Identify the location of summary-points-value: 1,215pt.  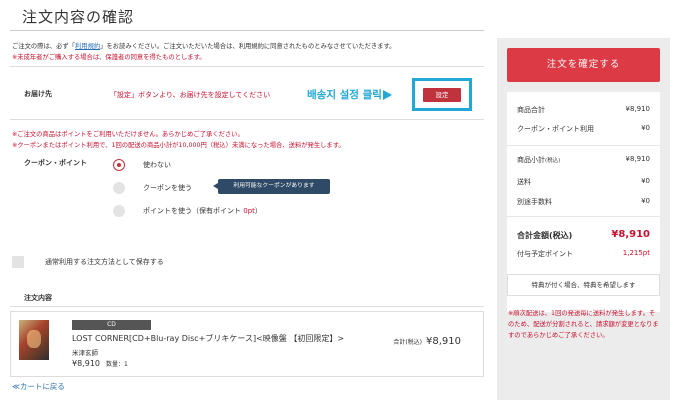
(636, 253).